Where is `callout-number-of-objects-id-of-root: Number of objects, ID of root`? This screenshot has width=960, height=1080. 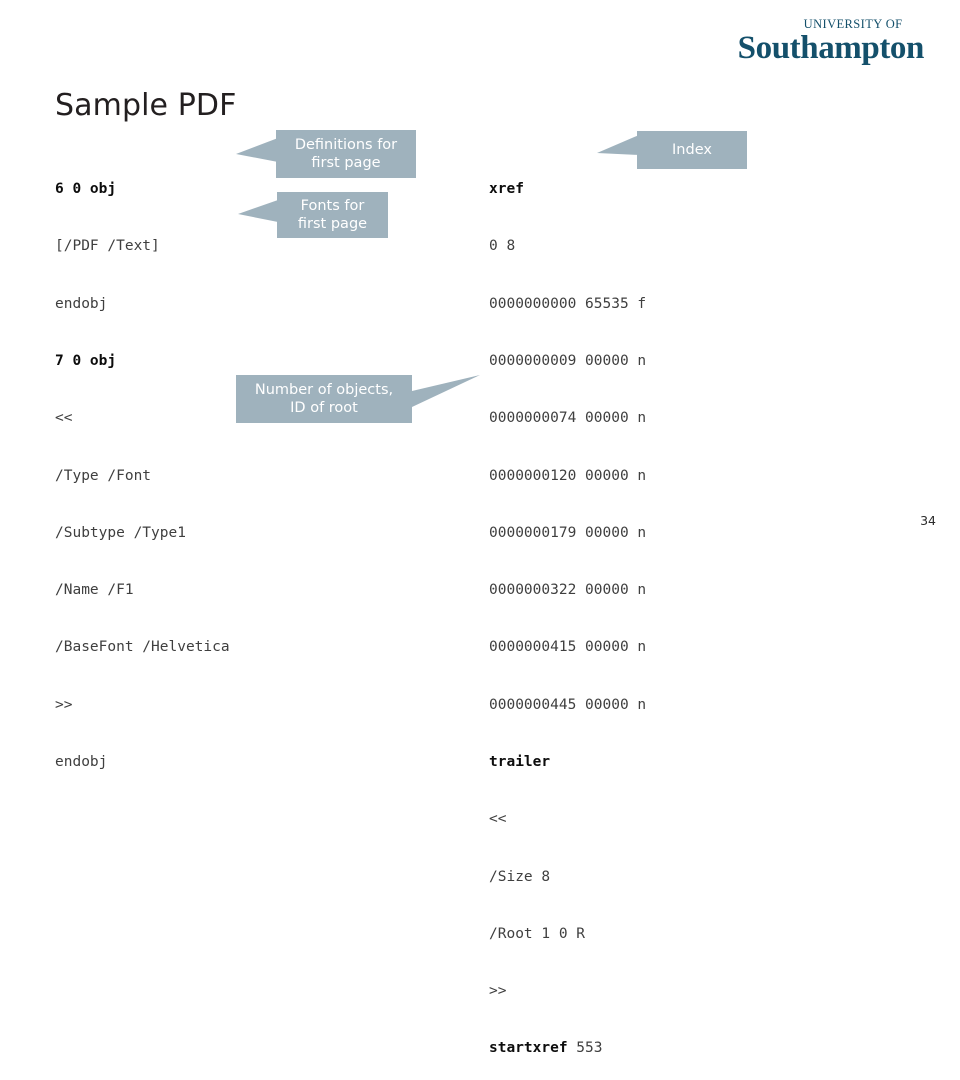 callout-number-of-objects-id-of-root: Number of objects, ID of root is located at coordinates (324, 399).